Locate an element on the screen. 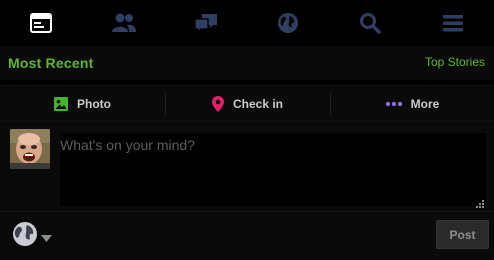  friends-icon is located at coordinates (124, 23).